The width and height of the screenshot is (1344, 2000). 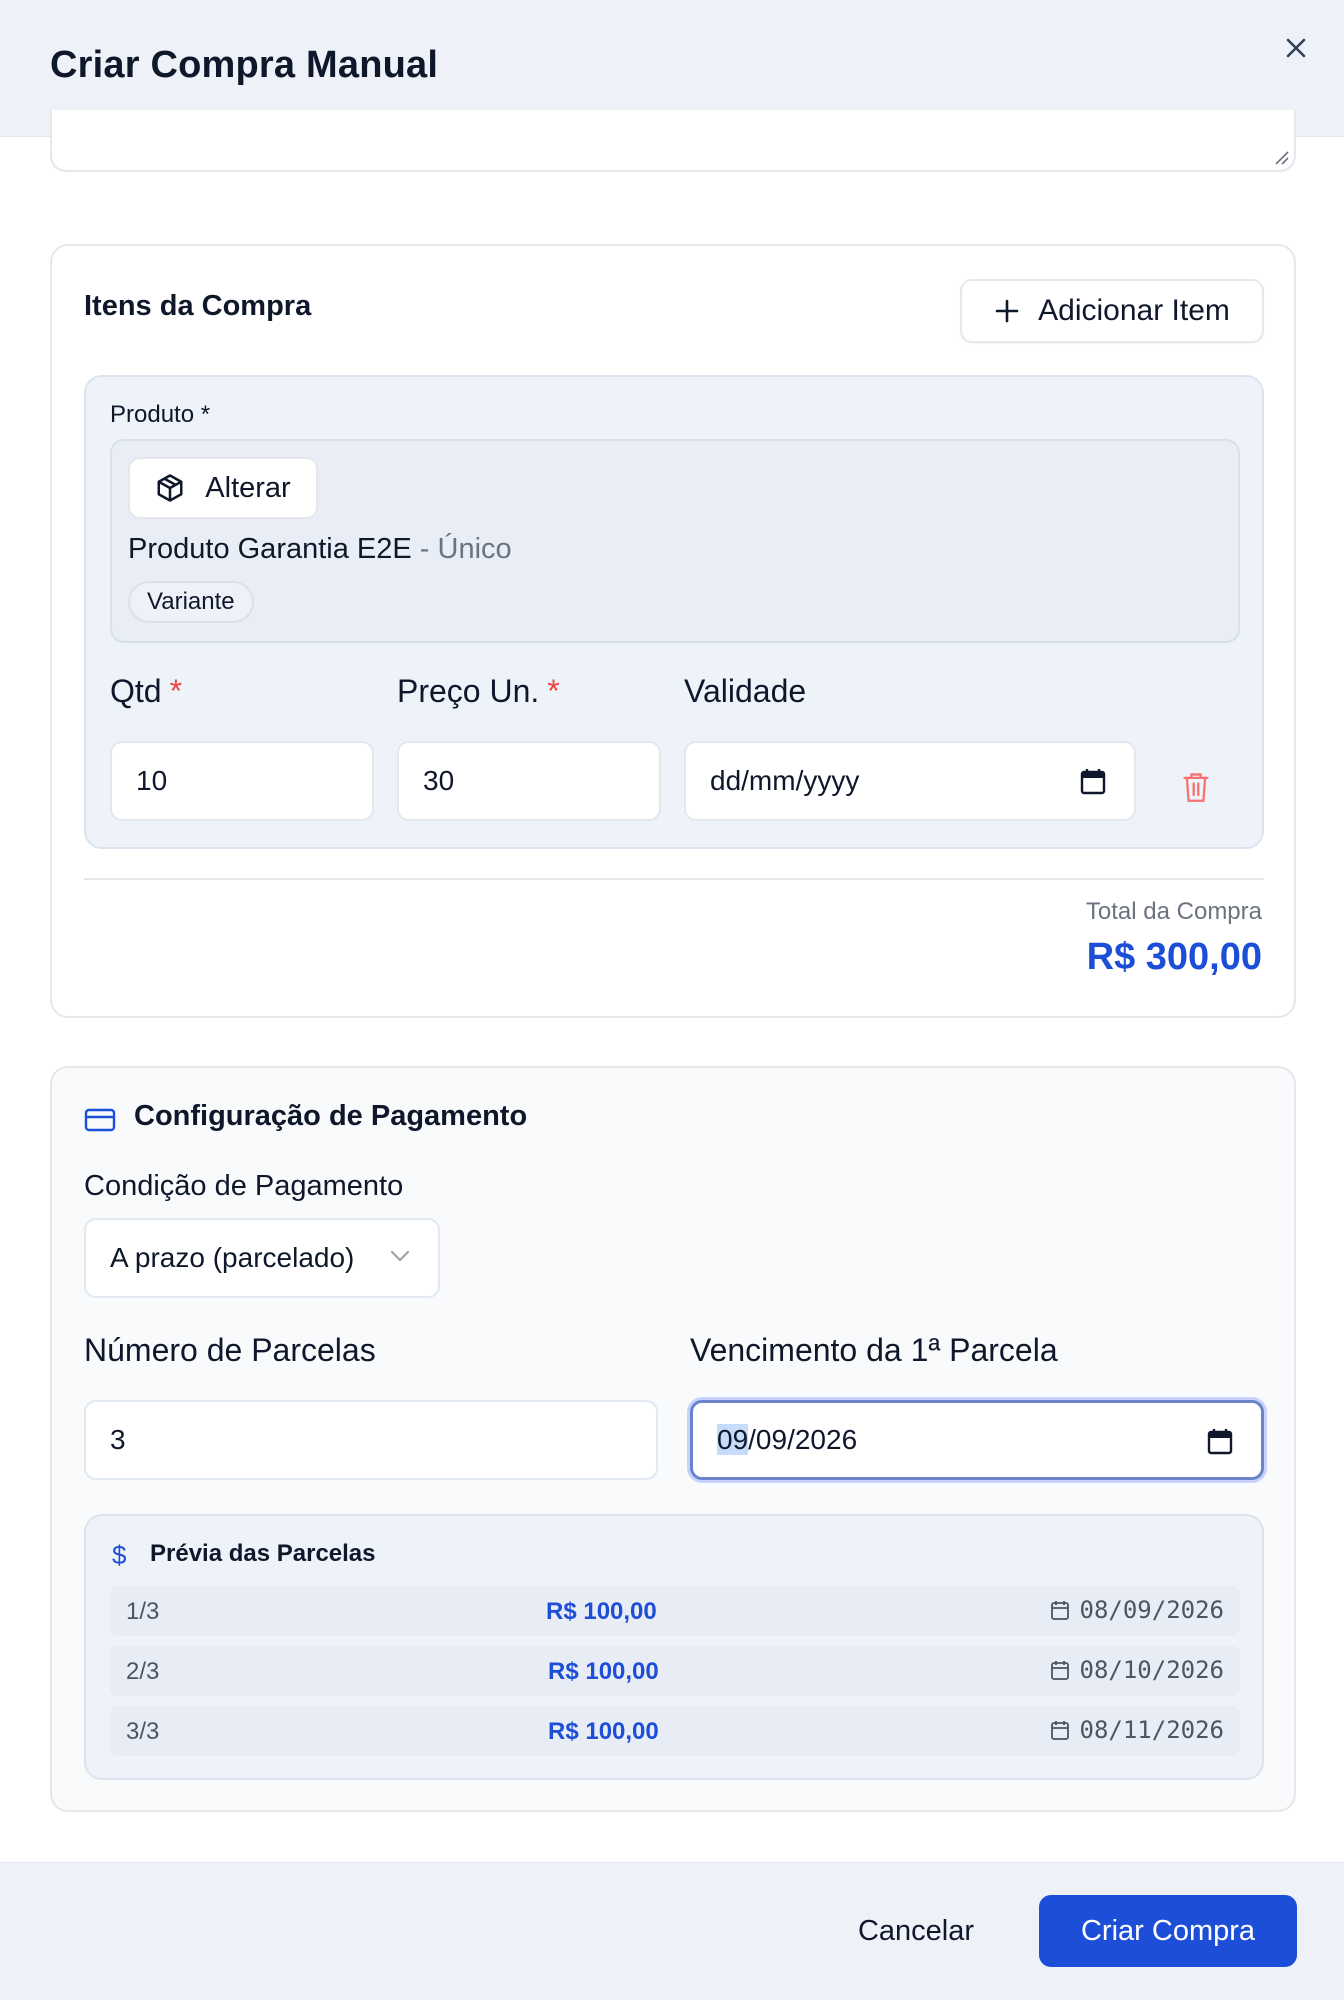 What do you see at coordinates (874, 1350) in the screenshot?
I see `first-due-label: Vencimento da 1ª Parcela` at bounding box center [874, 1350].